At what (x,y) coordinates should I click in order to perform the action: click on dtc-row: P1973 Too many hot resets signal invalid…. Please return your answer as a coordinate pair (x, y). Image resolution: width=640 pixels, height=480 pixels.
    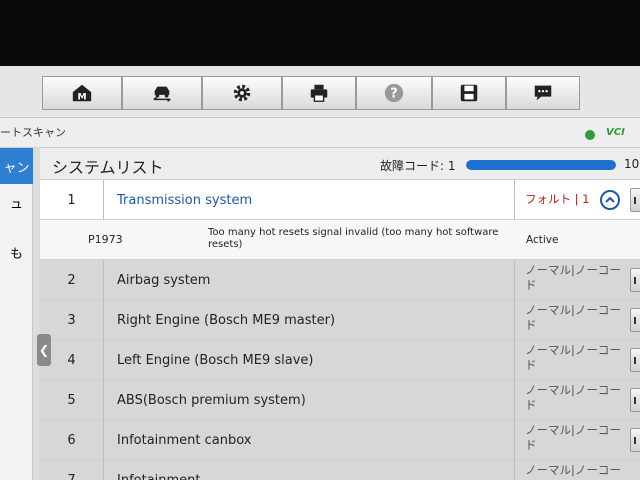
    Looking at the image, I should click on (340, 240).